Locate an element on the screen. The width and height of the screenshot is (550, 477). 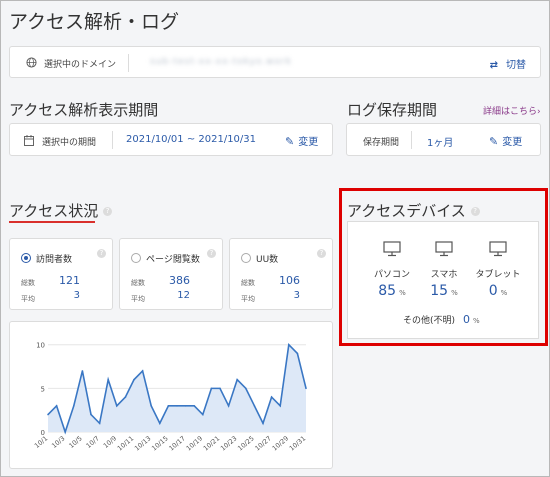
y-tick-label: 10 is located at coordinates (40, 346).